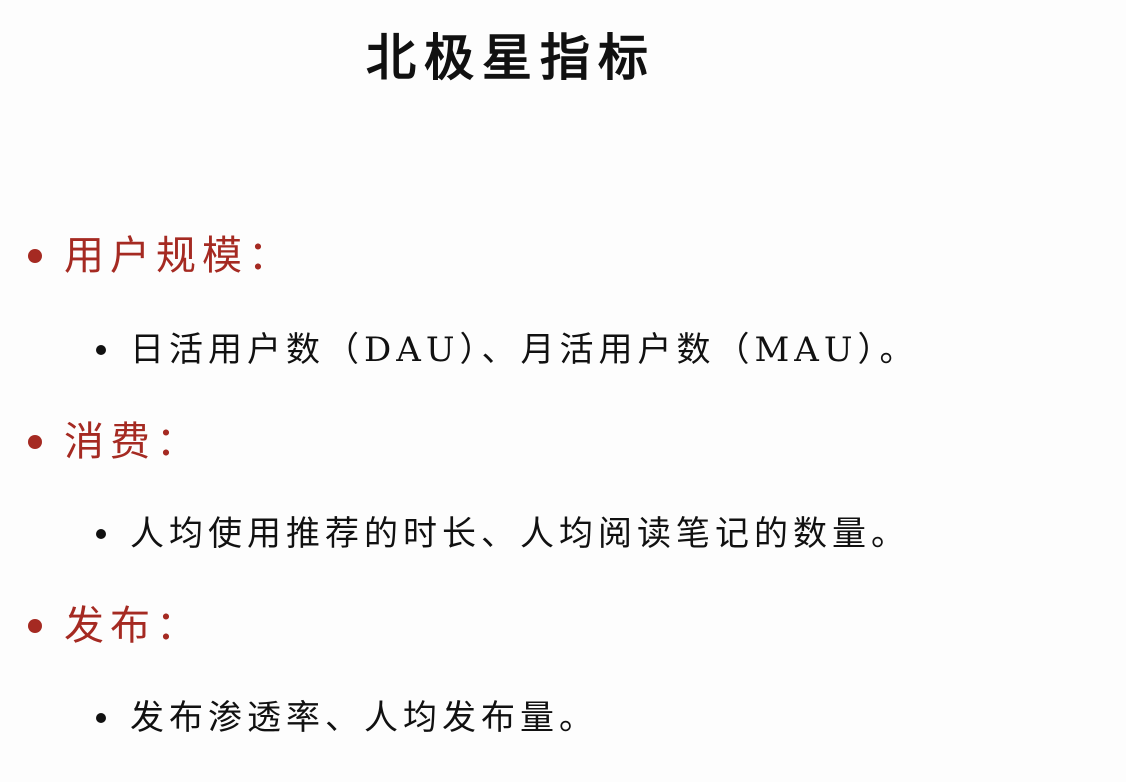 Image resolution: width=1126 pixels, height=782 pixels. What do you see at coordinates (179, 256) in the screenshot?
I see `section-label: 用户规模：` at bounding box center [179, 256].